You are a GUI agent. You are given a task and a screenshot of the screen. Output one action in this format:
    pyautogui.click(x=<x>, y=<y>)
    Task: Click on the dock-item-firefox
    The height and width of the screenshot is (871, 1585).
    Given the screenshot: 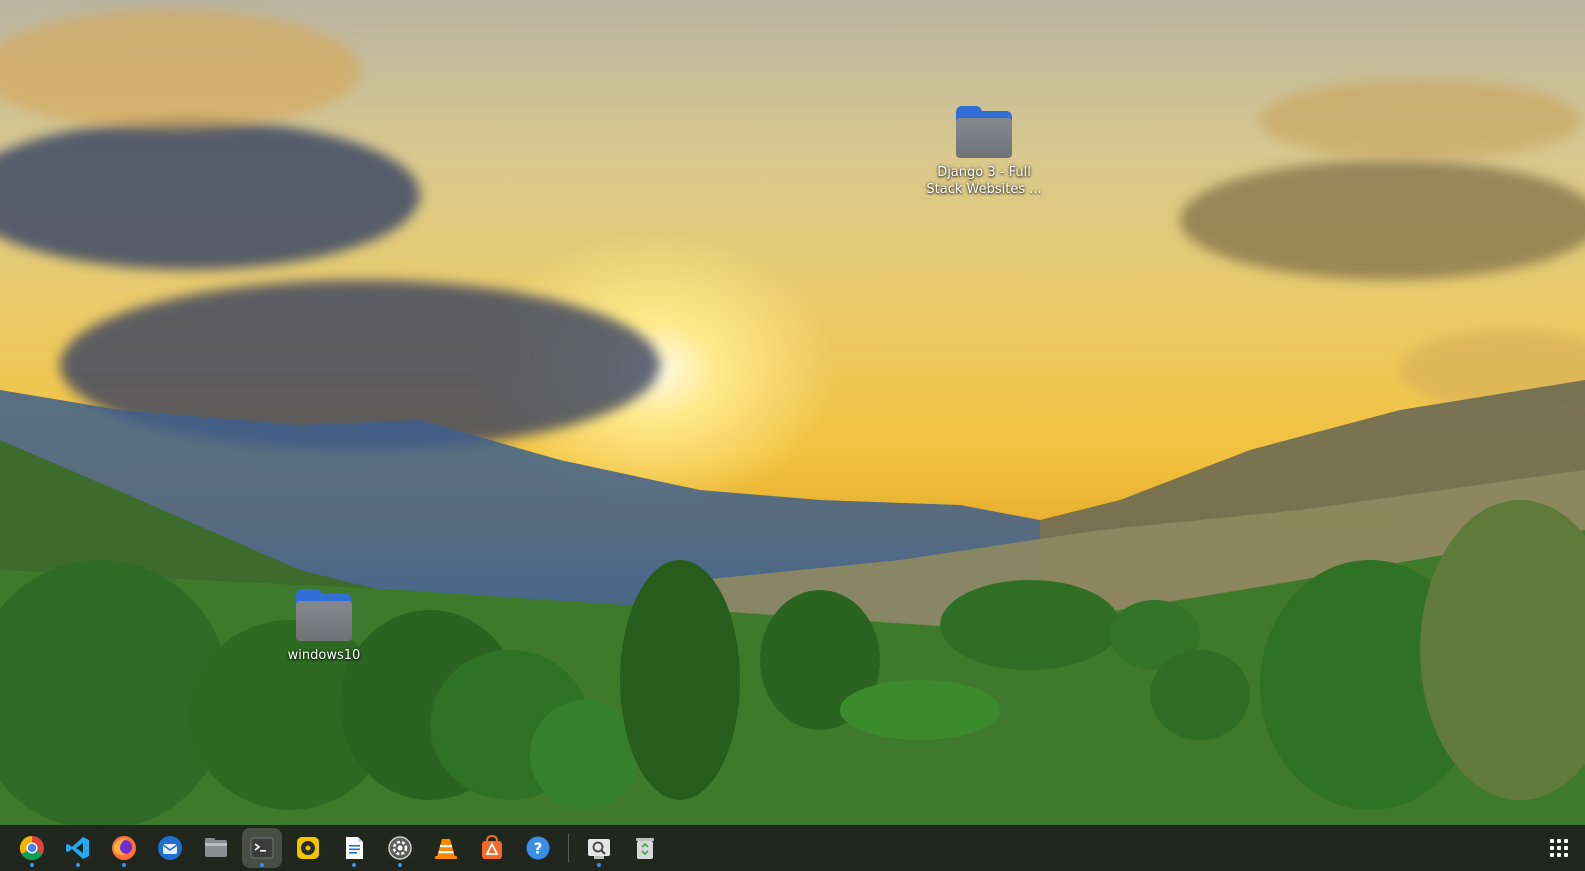 What is the action you would take?
    pyautogui.click(x=124, y=848)
    